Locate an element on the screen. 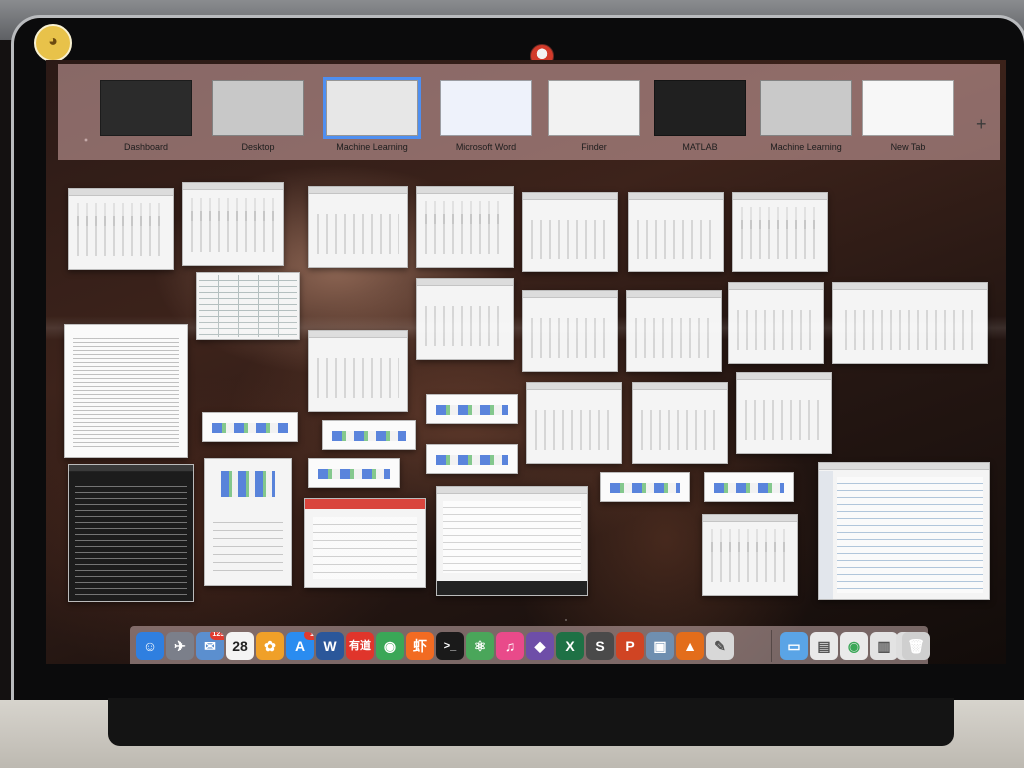 The image size is (1024, 768). space-machine-learning-2: Machine Learning is located at coordinates (806, 116).